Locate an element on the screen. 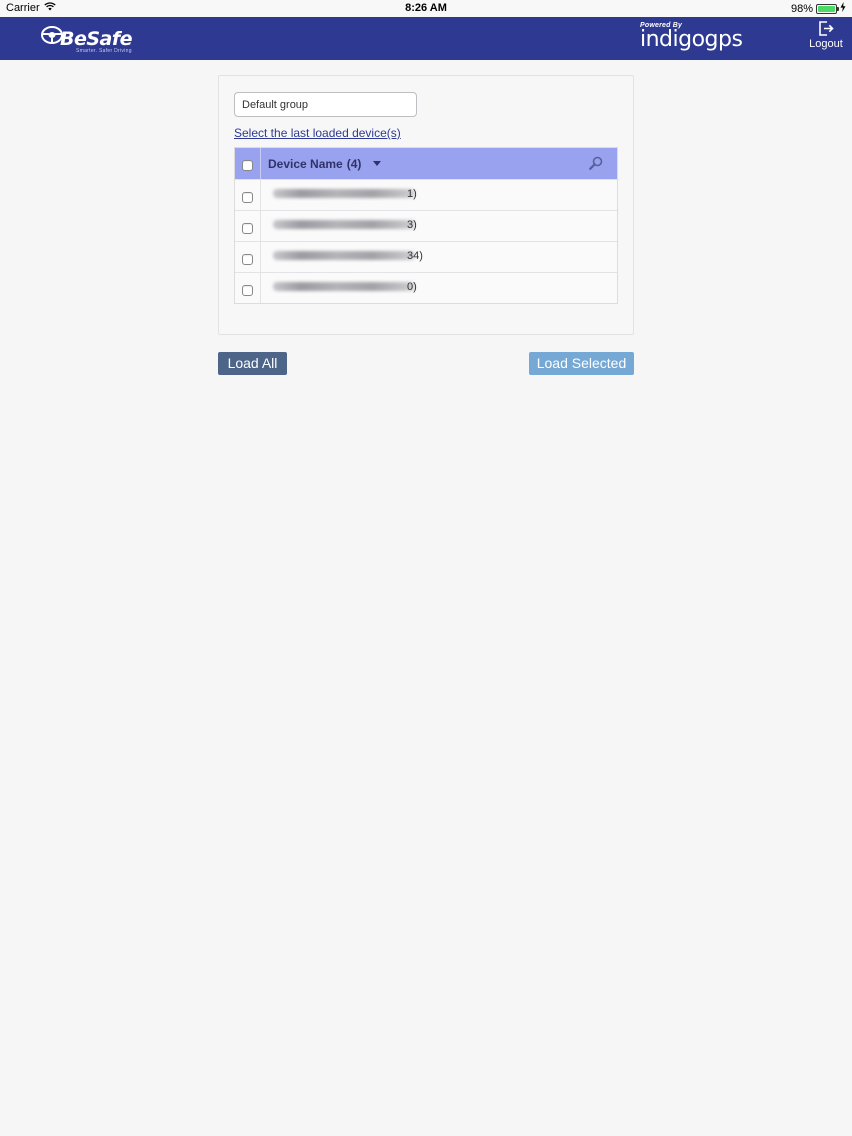  table-row: 34) is located at coordinates (426, 256).